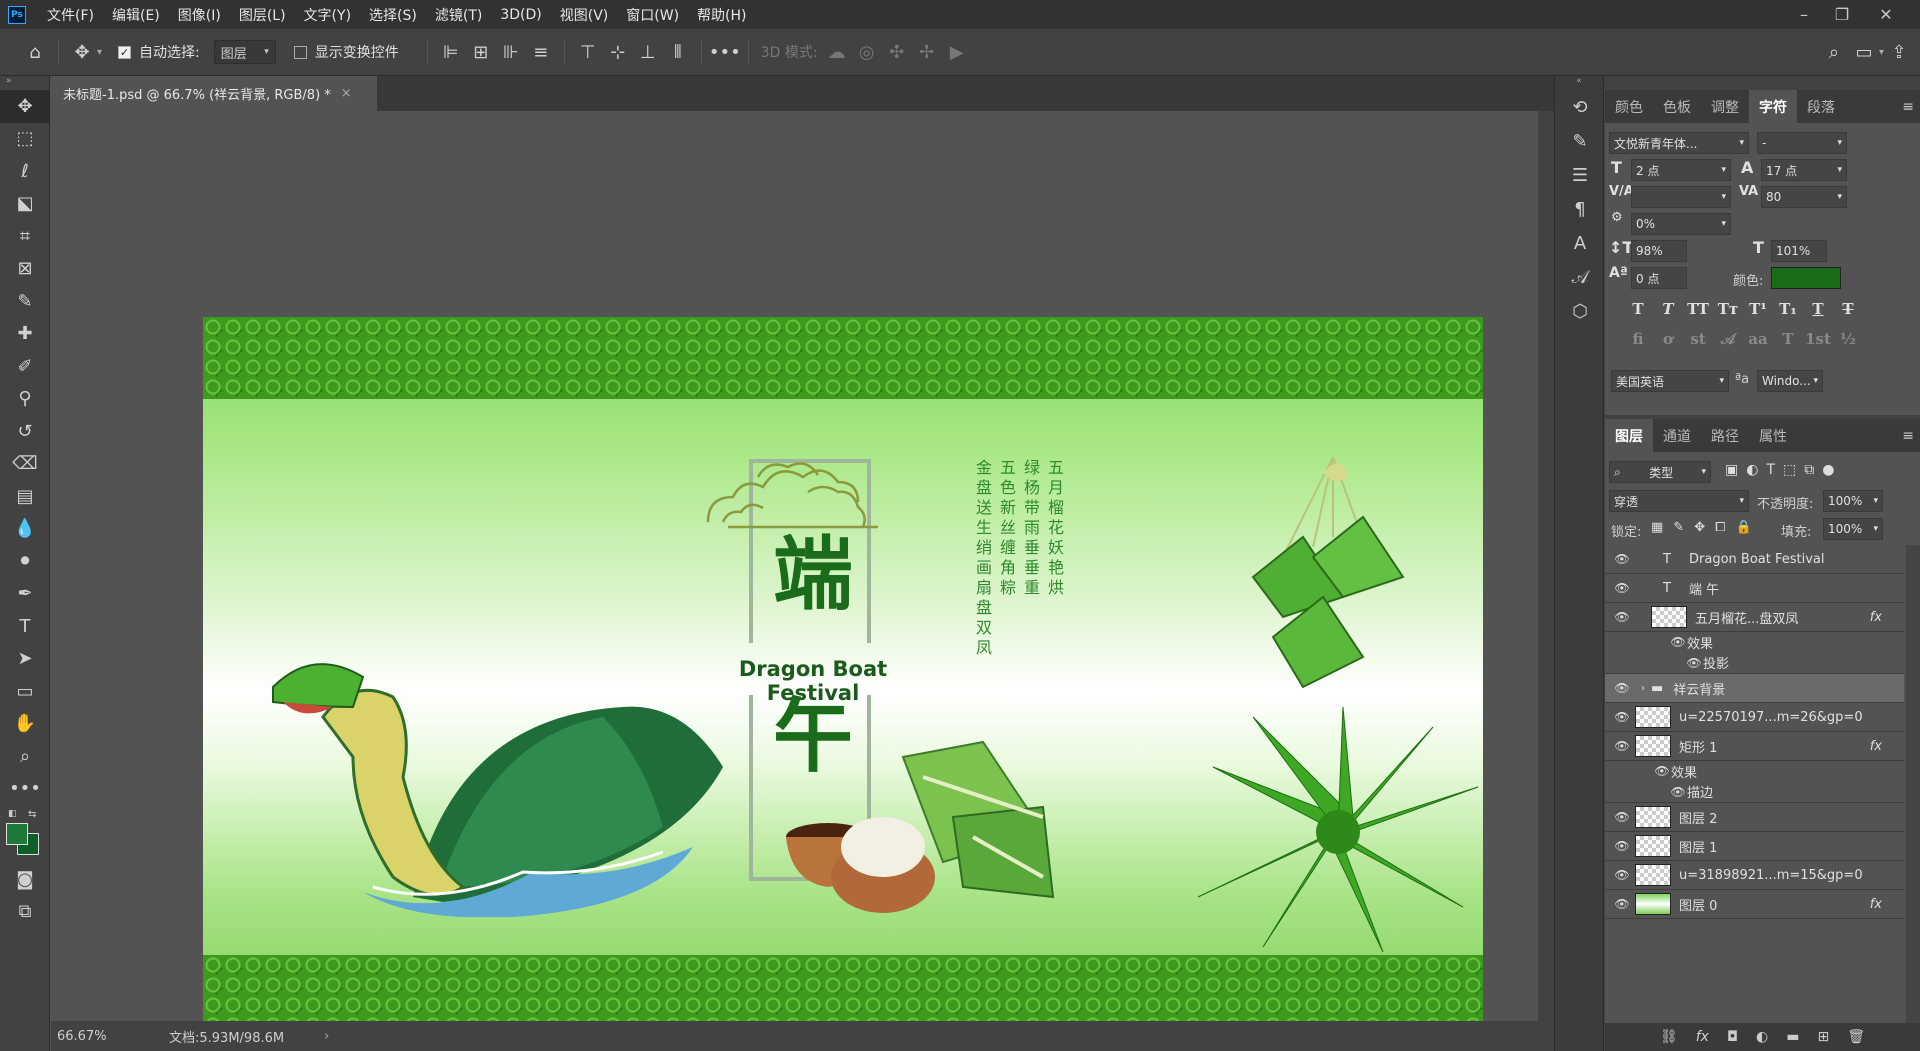  Describe the element at coordinates (1579, 83) in the screenshot. I see `collapse-strip-icon: «` at that location.